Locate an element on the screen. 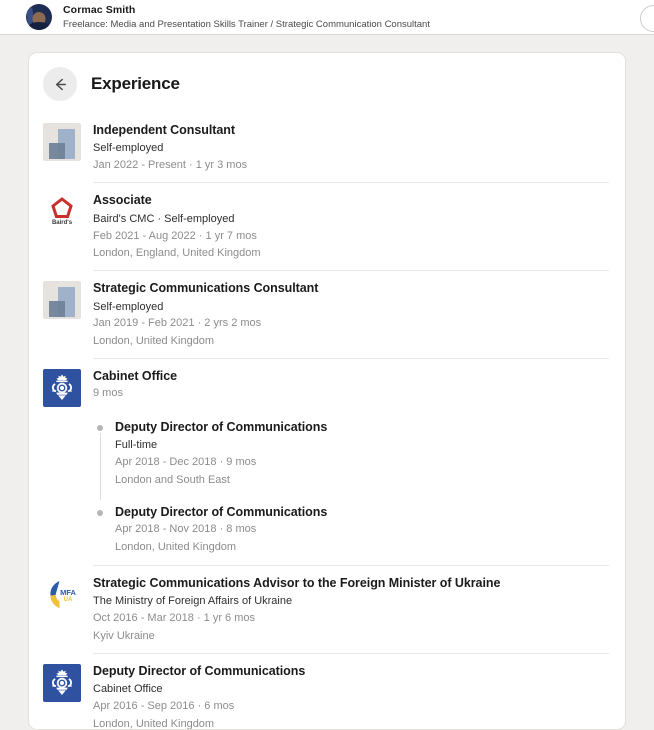  experience-dates: Apr 2016 - Sep 2016 · 6 mos is located at coordinates (351, 706).